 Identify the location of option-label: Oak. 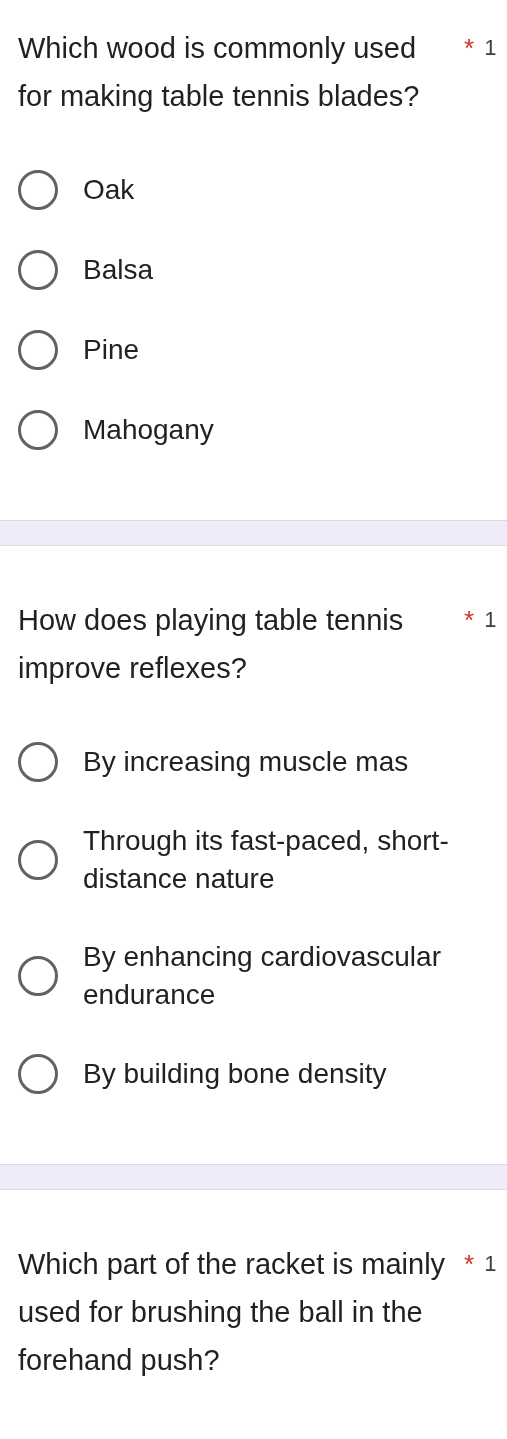
(283, 190).